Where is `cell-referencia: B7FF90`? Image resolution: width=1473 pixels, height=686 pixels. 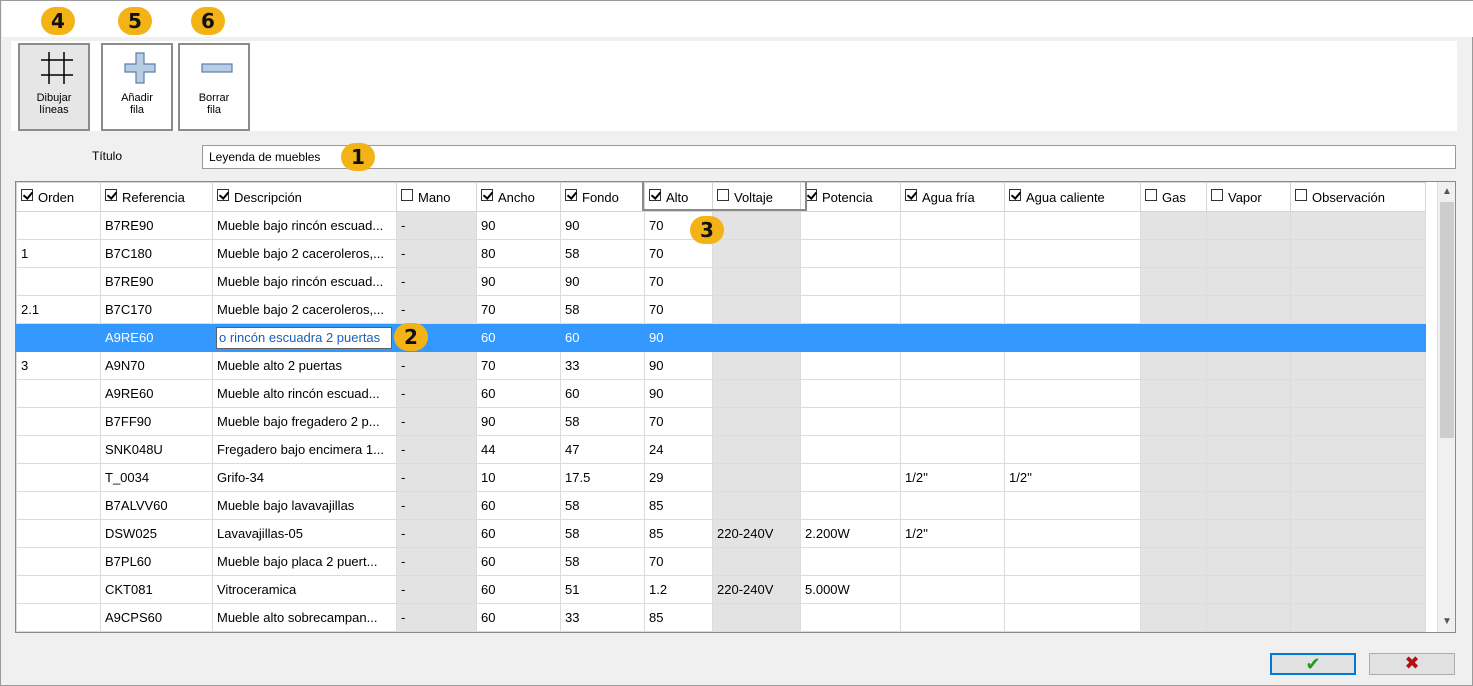 cell-referencia: B7FF90 is located at coordinates (156, 421).